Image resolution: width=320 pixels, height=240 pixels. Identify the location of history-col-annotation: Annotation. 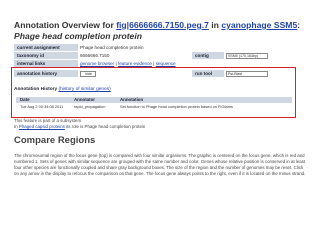
(132, 99).